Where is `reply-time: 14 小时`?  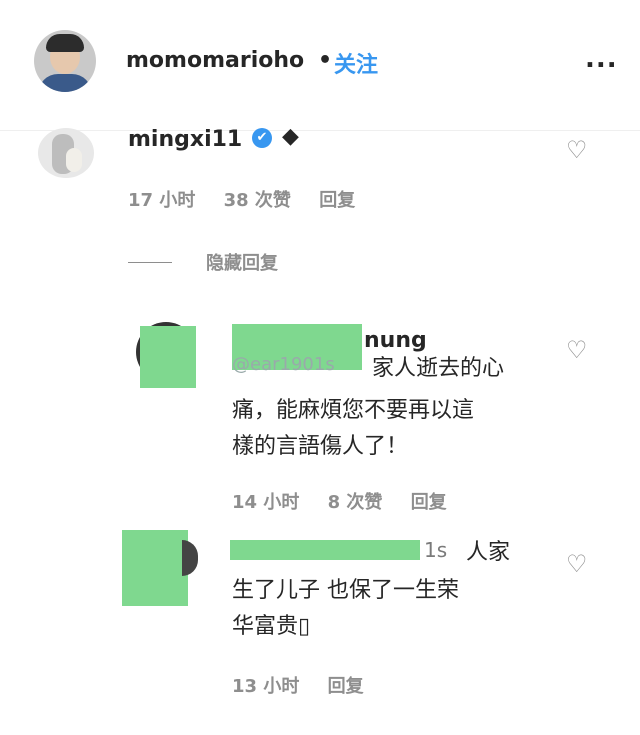 reply-time: 14 小时 is located at coordinates (266, 502).